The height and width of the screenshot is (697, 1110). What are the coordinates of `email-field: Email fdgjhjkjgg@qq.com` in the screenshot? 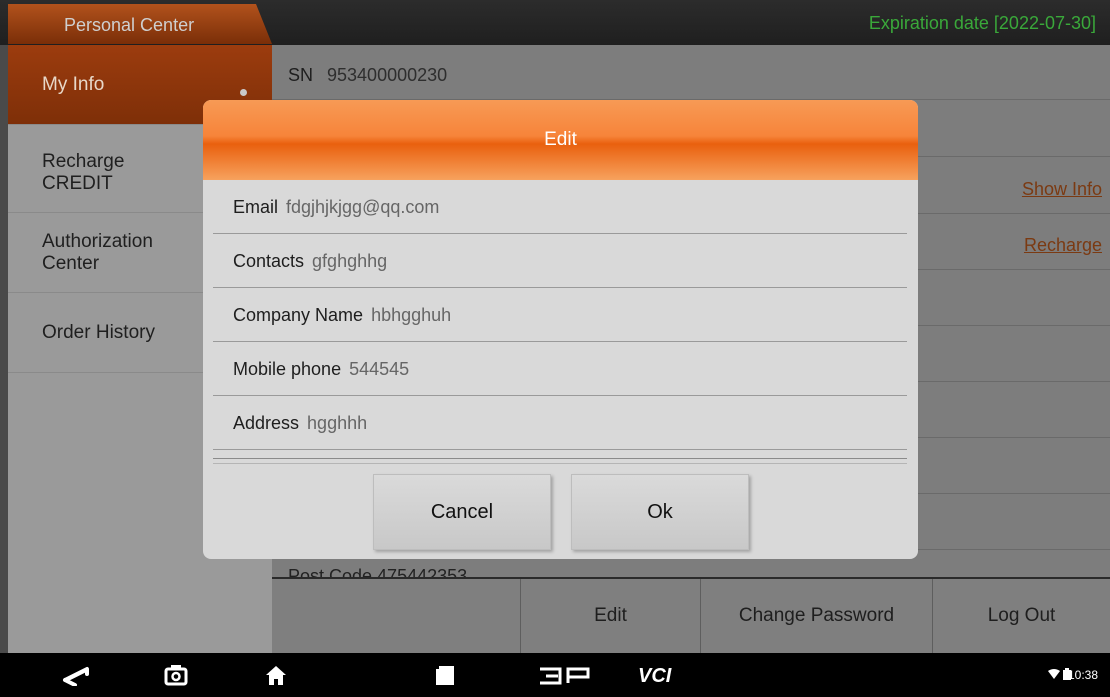 It's located at (560, 207).